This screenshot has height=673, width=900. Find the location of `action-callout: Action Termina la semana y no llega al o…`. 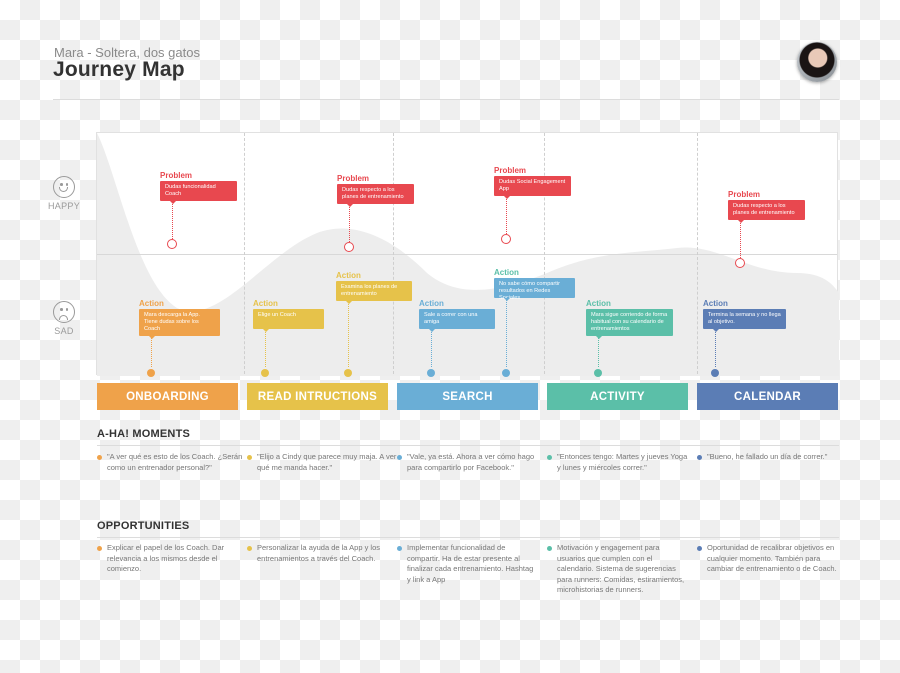

action-callout: Action Termina la semana y no llega al o… is located at coordinates (744, 315).